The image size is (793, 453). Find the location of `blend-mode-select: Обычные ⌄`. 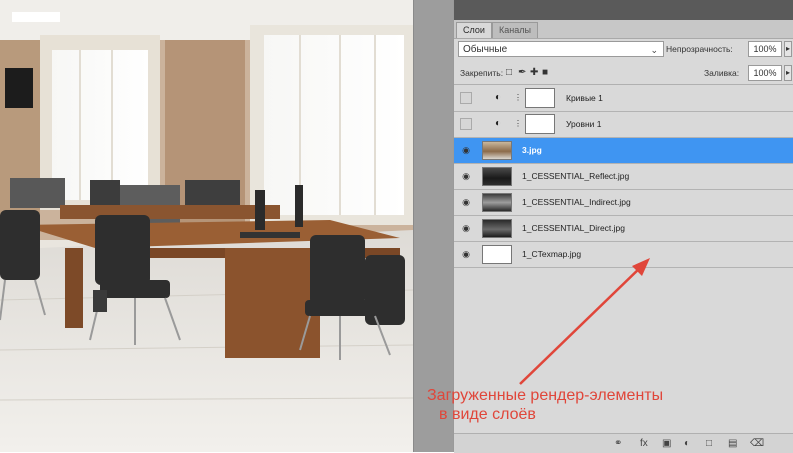

blend-mode-select: Обычные ⌄ is located at coordinates (561, 49).